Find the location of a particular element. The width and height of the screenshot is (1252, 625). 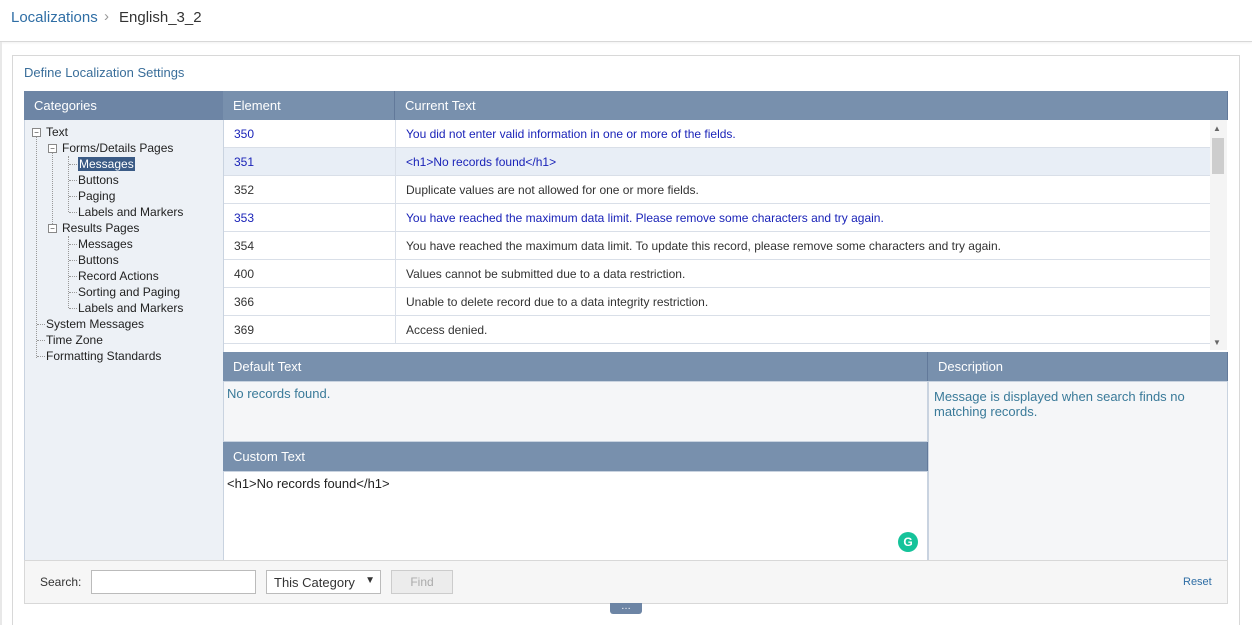

element-id: 351 is located at coordinates (244, 162).